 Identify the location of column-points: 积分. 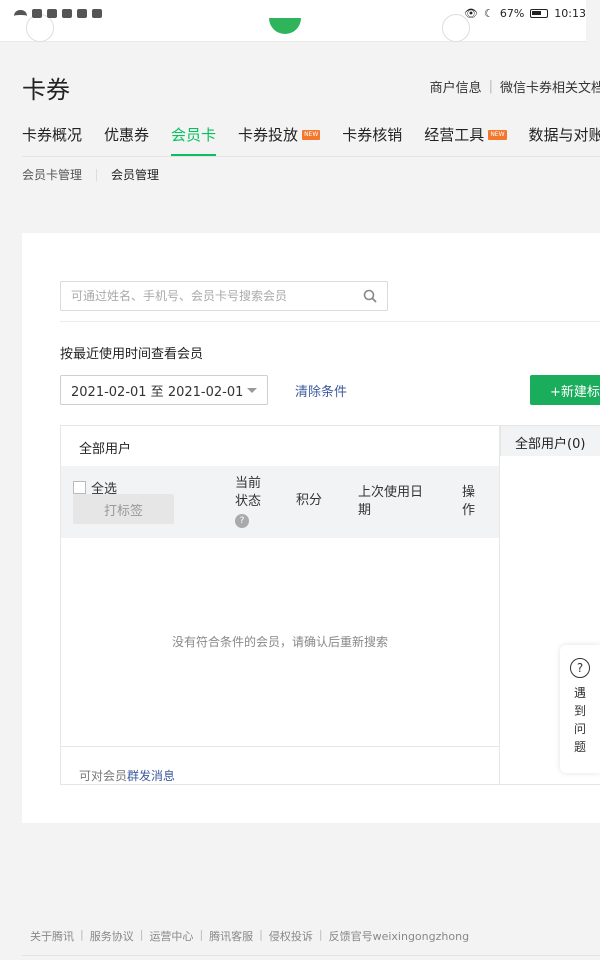
(309, 500).